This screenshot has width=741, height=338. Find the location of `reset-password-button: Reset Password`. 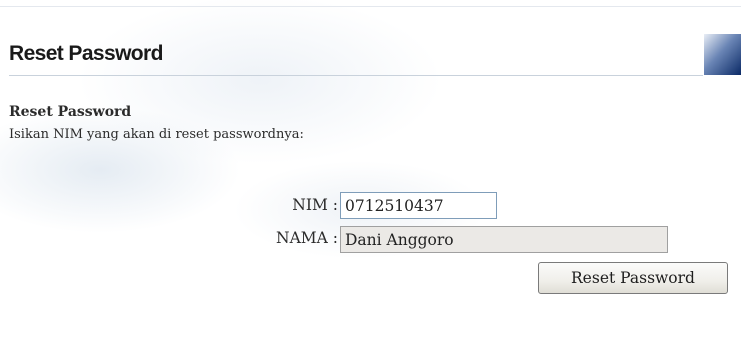

reset-password-button: Reset Password is located at coordinates (633, 278).